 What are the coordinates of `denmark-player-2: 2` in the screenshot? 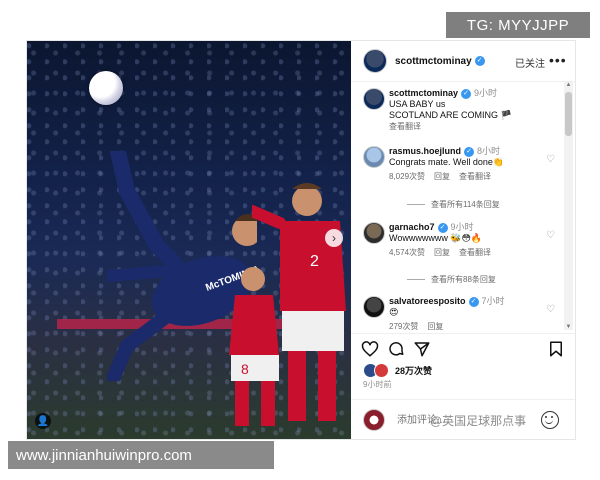 It's located at (299, 302).